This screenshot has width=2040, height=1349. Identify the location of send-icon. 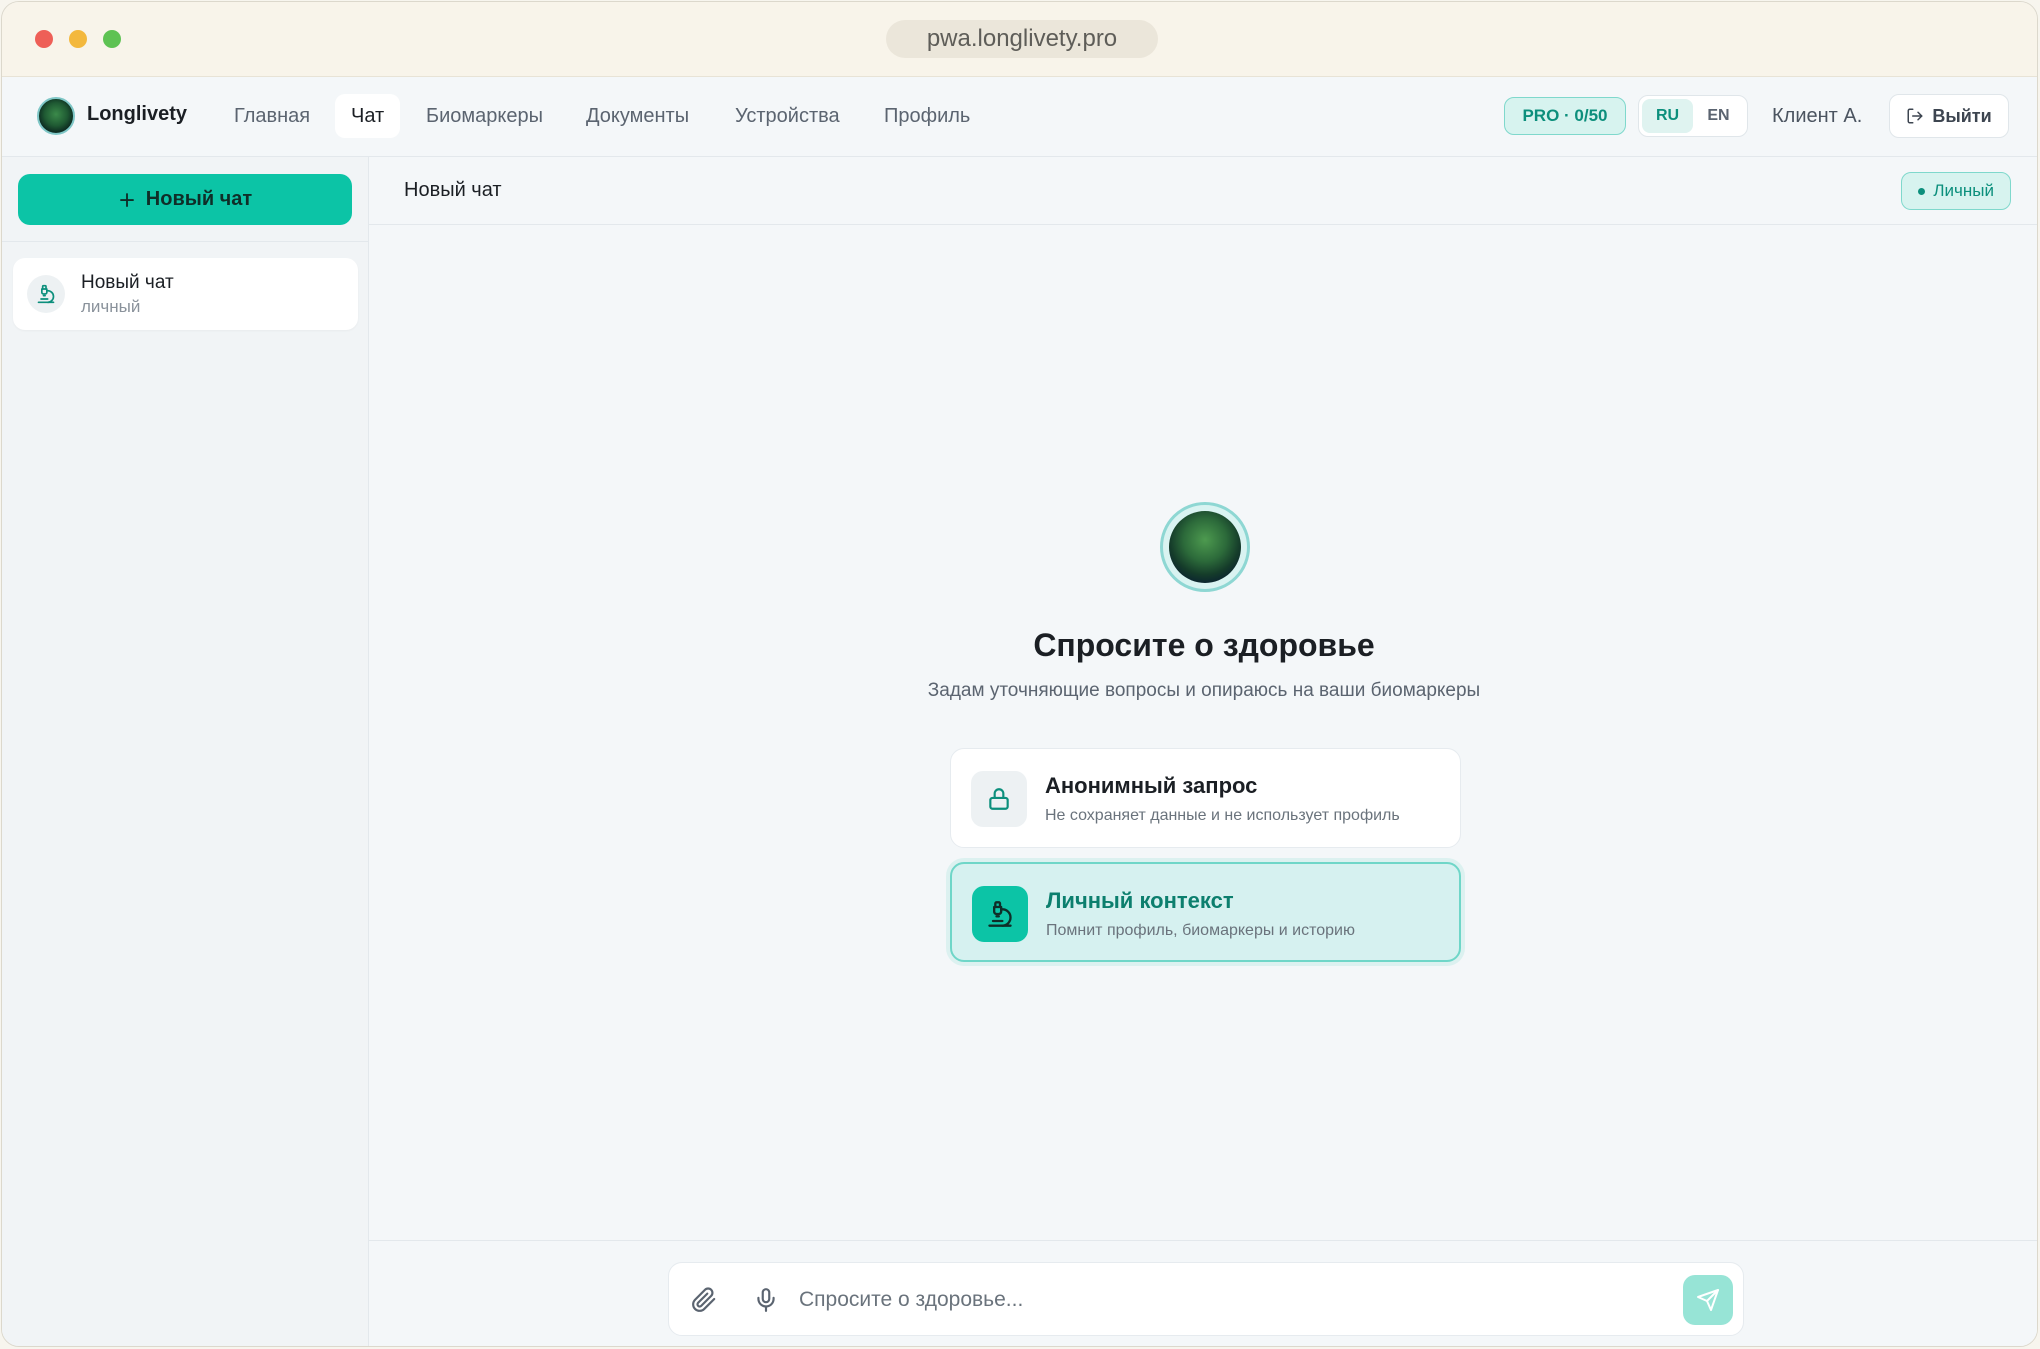
(1708, 1300).